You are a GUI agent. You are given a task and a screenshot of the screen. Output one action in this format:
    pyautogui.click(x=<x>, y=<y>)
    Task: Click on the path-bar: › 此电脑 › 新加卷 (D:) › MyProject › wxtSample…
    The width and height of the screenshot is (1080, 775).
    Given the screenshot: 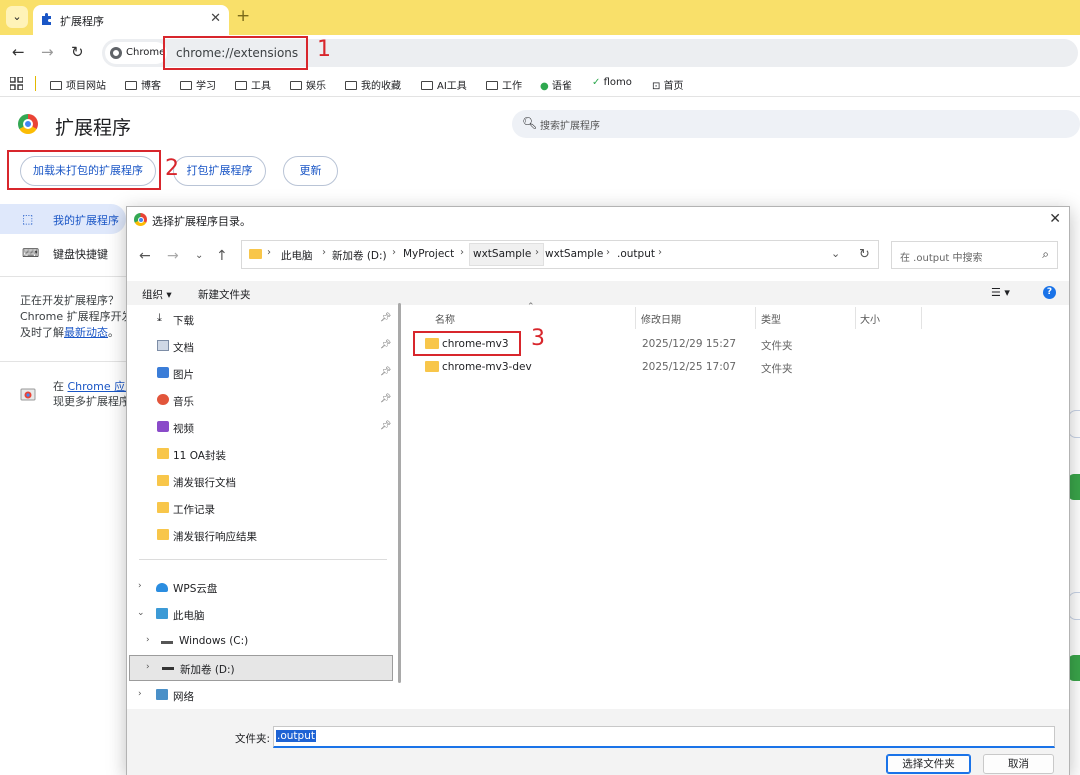 What is the action you would take?
    pyautogui.click(x=560, y=254)
    